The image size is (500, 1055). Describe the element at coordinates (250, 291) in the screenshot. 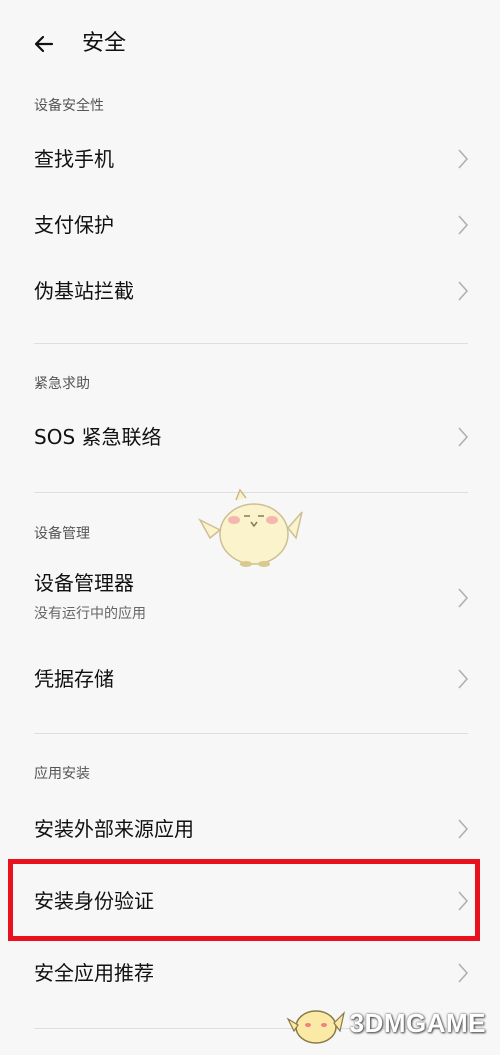

I see `fake-base-station-item: 伪基站拦截` at that location.